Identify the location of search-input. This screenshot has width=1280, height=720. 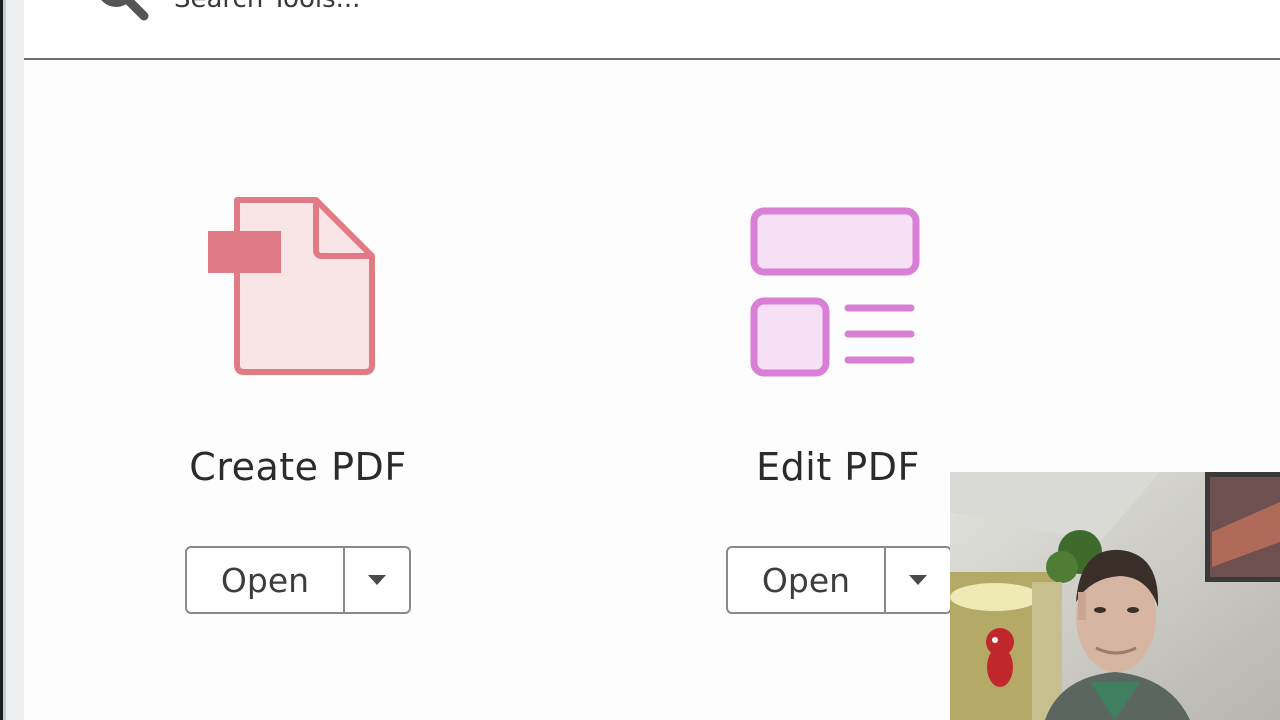
(424, 8).